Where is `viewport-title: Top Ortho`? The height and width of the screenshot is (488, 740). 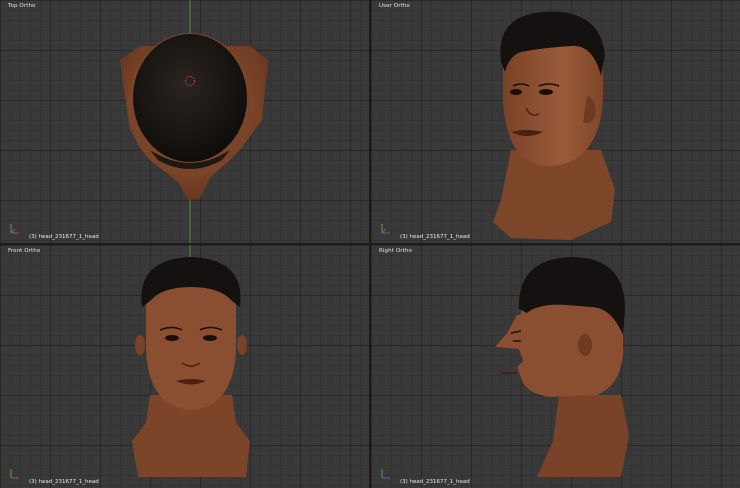 viewport-title: Top Ortho is located at coordinates (22, 6).